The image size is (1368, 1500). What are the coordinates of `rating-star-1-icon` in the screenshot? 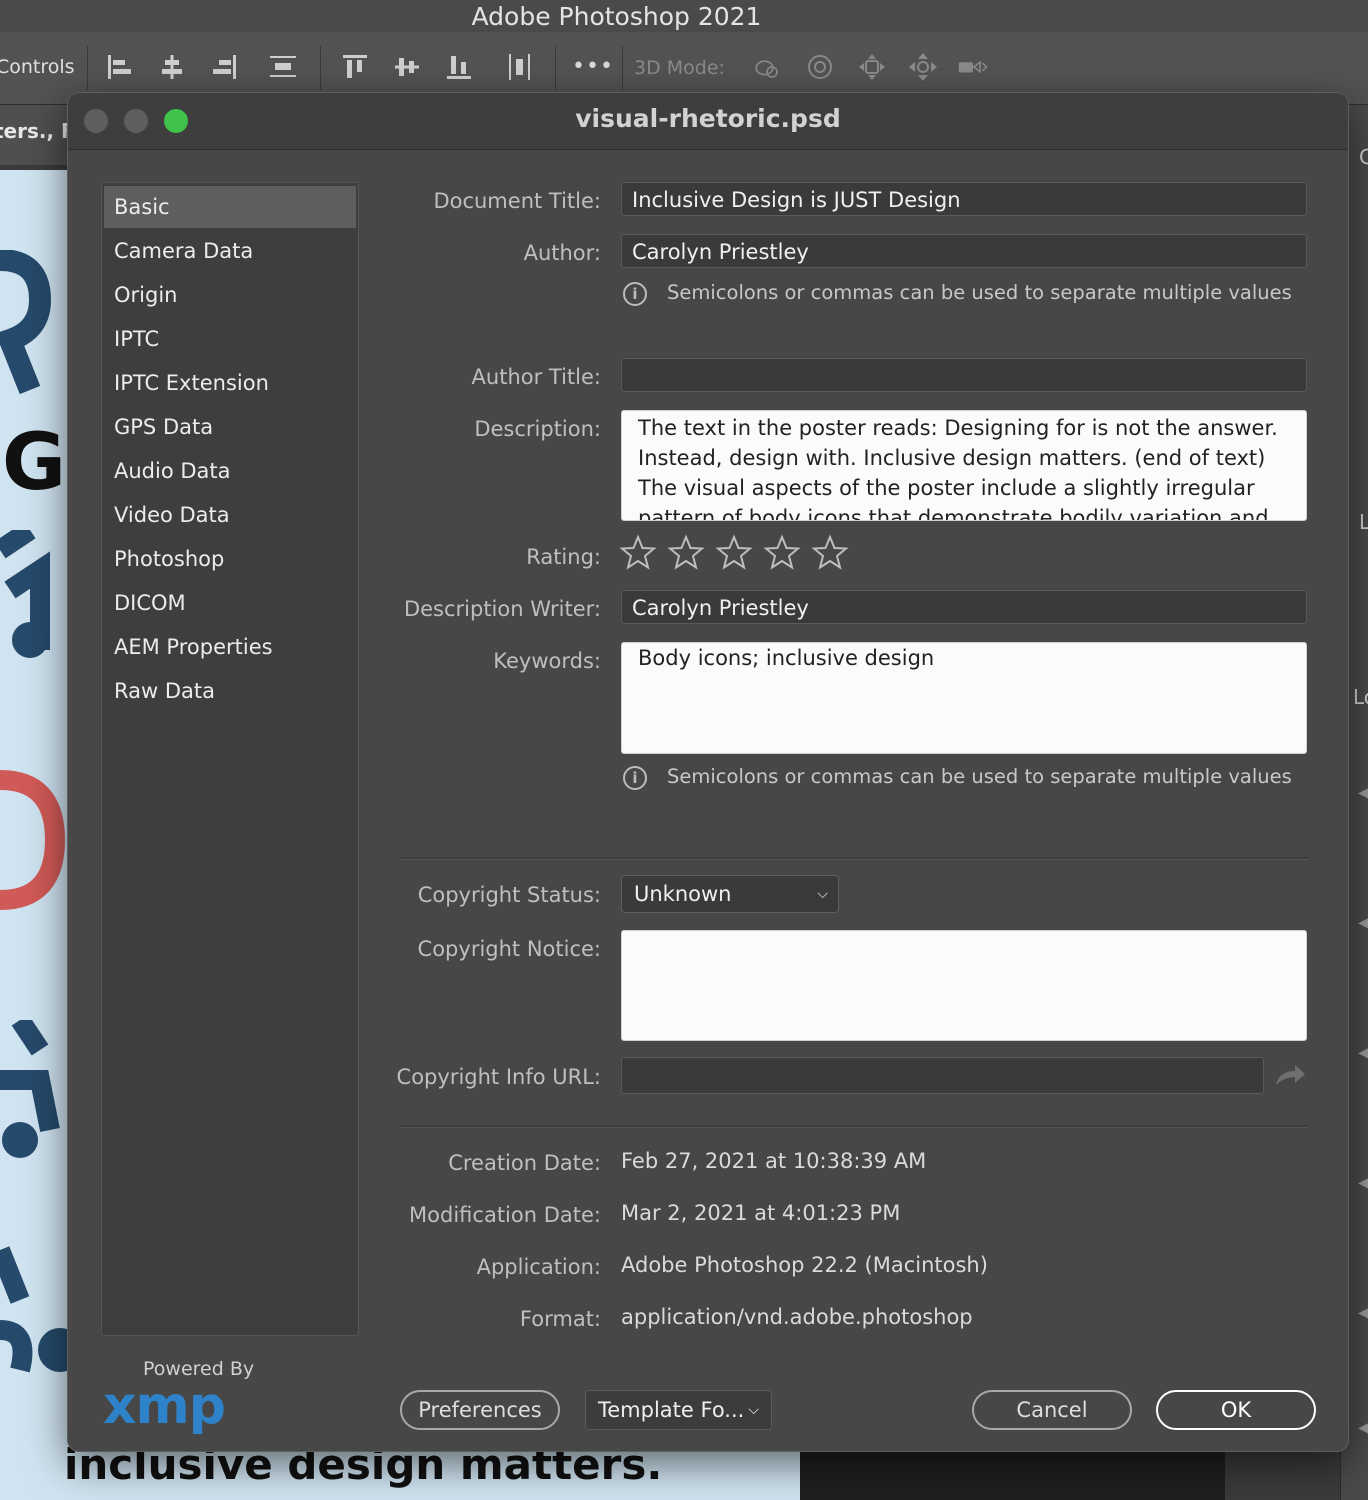 It's located at (638, 553).